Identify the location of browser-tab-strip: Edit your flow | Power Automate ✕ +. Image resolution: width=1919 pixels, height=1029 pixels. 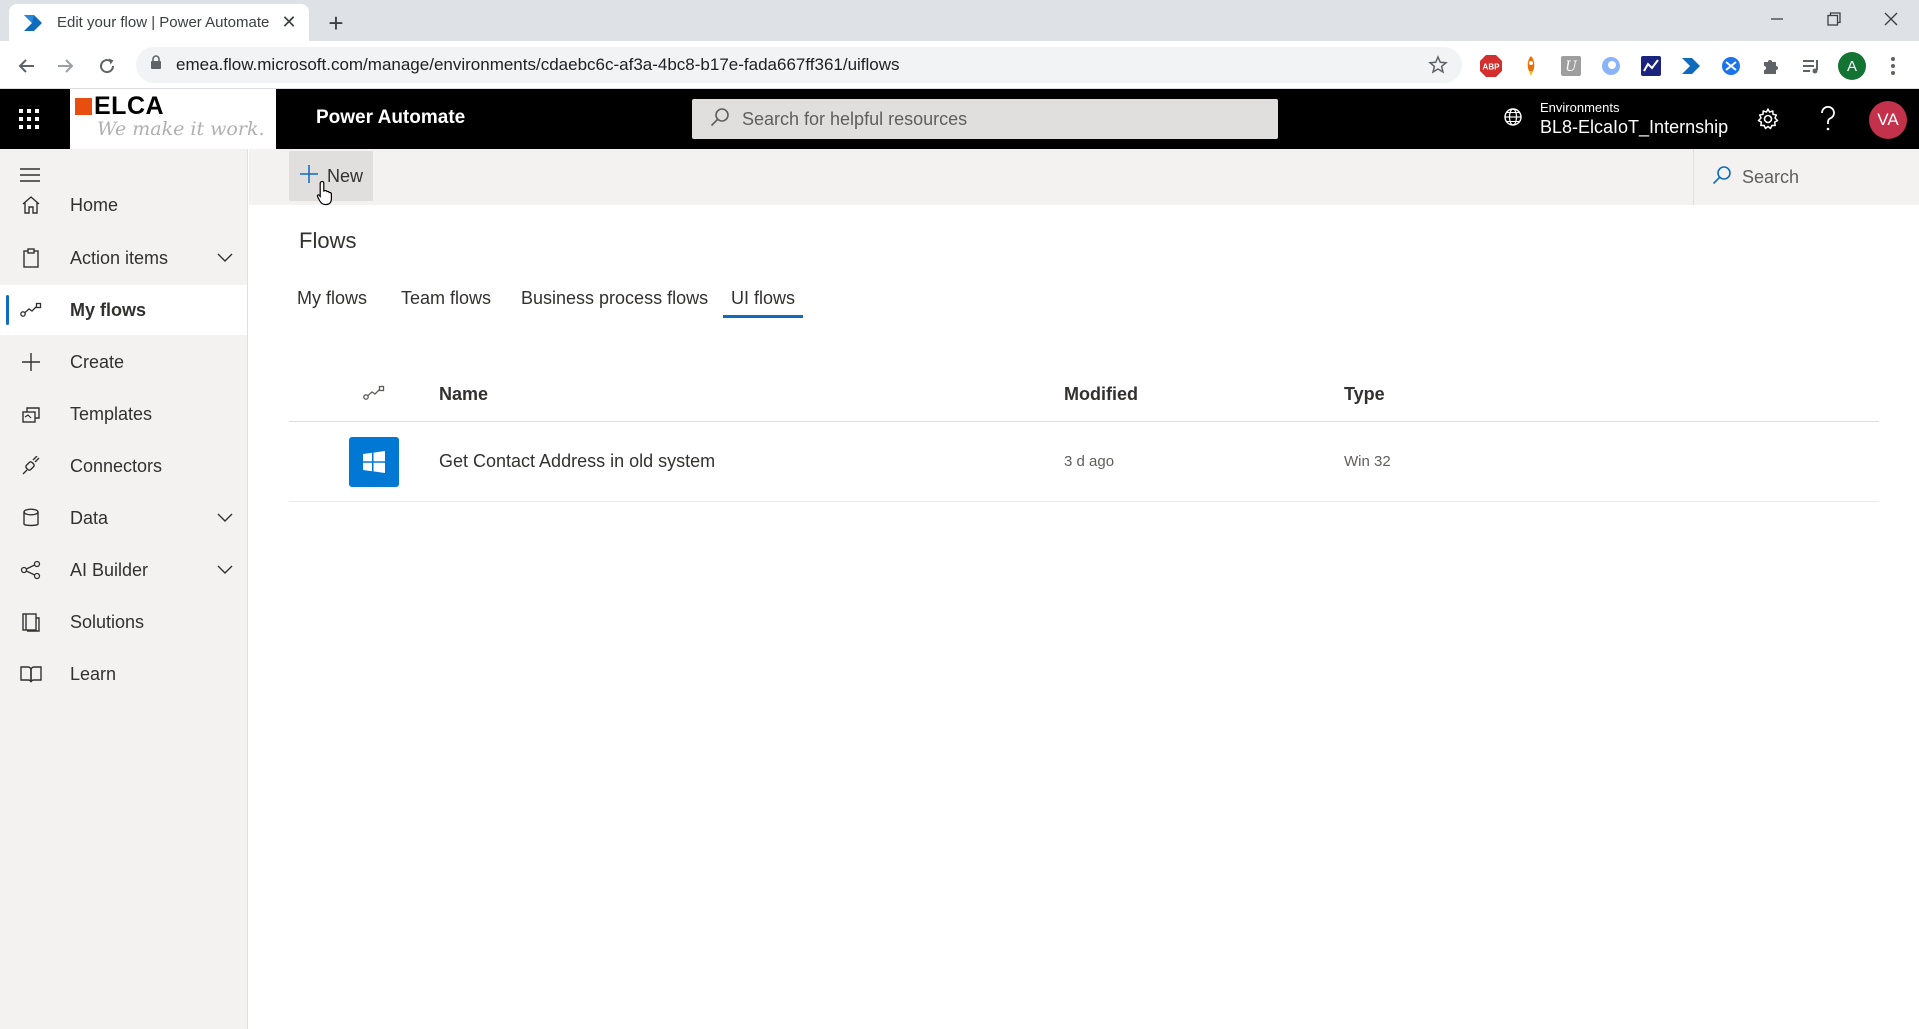
(959, 20).